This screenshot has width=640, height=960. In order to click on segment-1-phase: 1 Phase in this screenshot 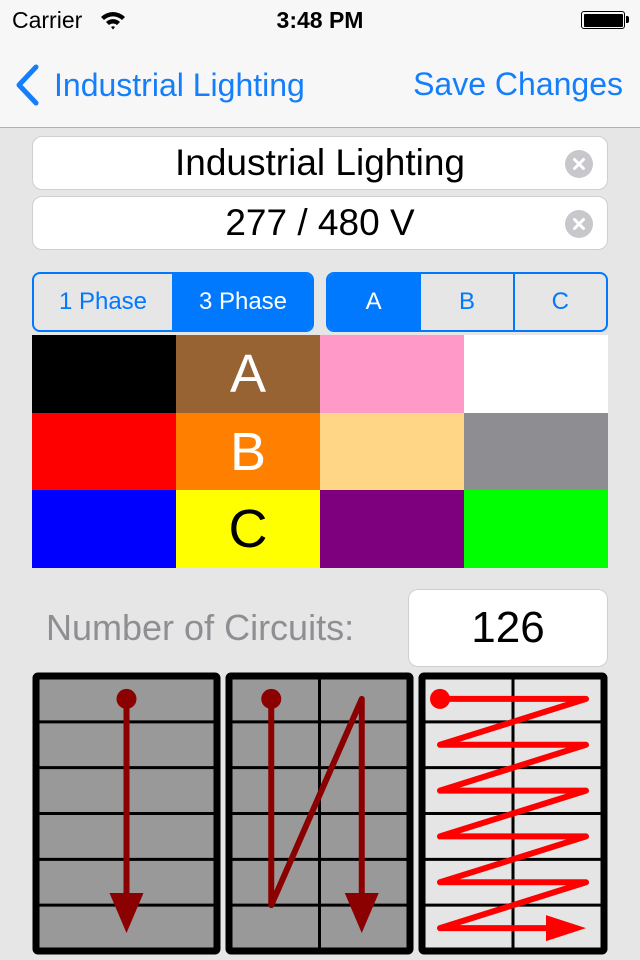, I will do `click(104, 302)`.